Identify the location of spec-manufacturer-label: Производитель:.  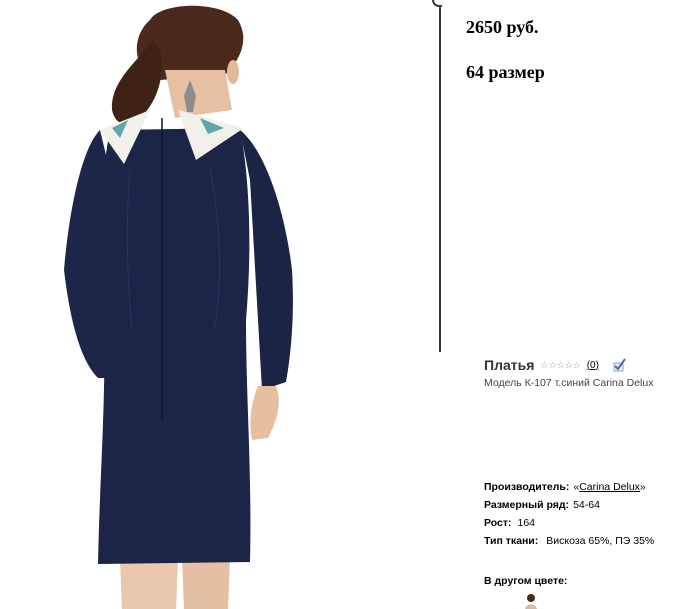
(527, 487).